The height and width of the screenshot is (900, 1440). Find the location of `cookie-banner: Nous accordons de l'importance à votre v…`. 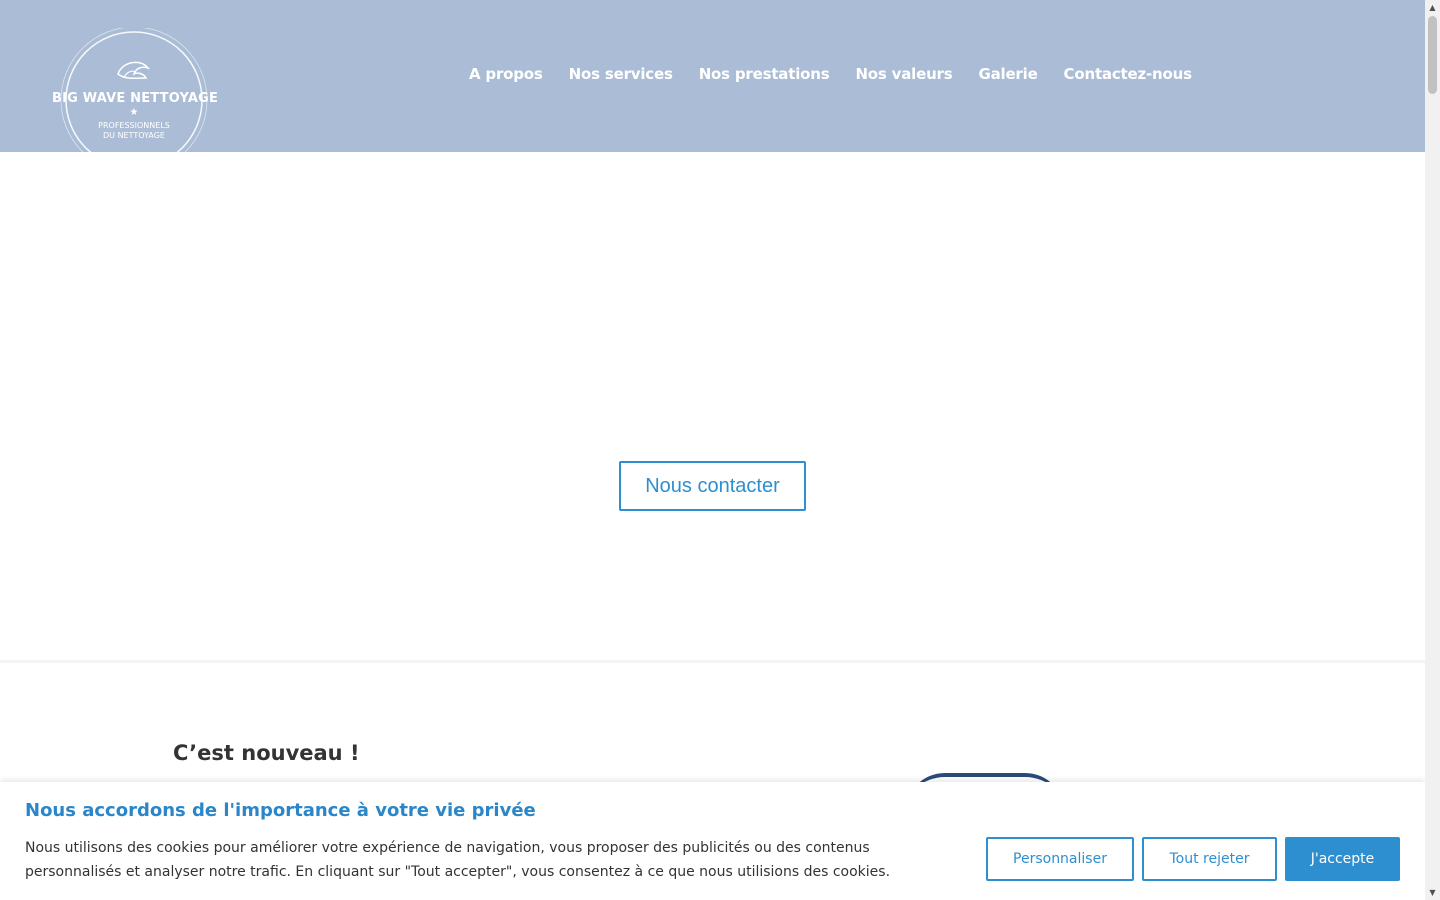

cookie-banner: Nous accordons de l'importance à votre v… is located at coordinates (712, 841).